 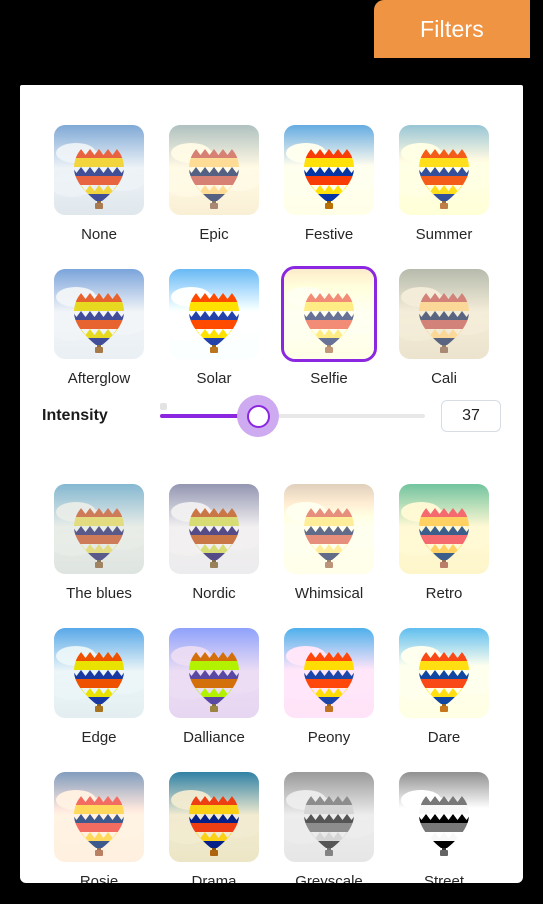 I want to click on filter-item-afterglow: Afterglow, so click(x=99, y=328).